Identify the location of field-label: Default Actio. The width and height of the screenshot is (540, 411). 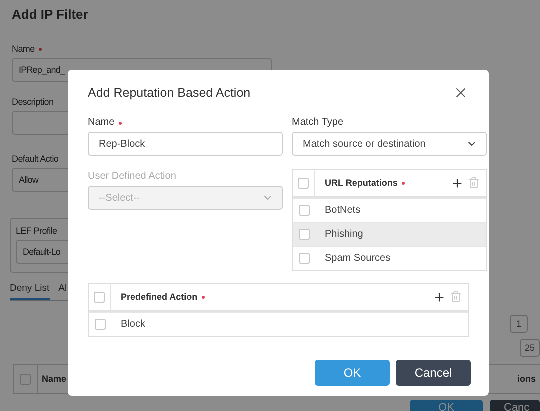
(36, 159).